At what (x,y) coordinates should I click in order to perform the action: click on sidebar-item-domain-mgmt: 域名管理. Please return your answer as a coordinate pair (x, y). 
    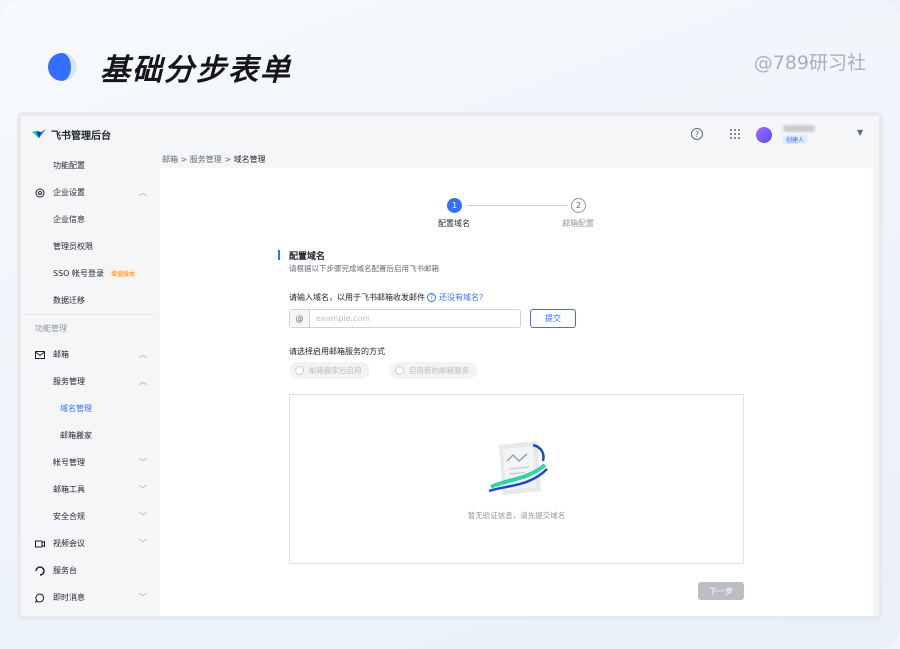
    Looking at the image, I should click on (90, 408).